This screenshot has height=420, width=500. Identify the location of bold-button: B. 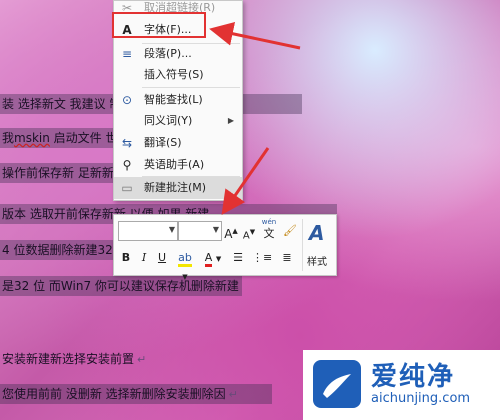
(126, 258).